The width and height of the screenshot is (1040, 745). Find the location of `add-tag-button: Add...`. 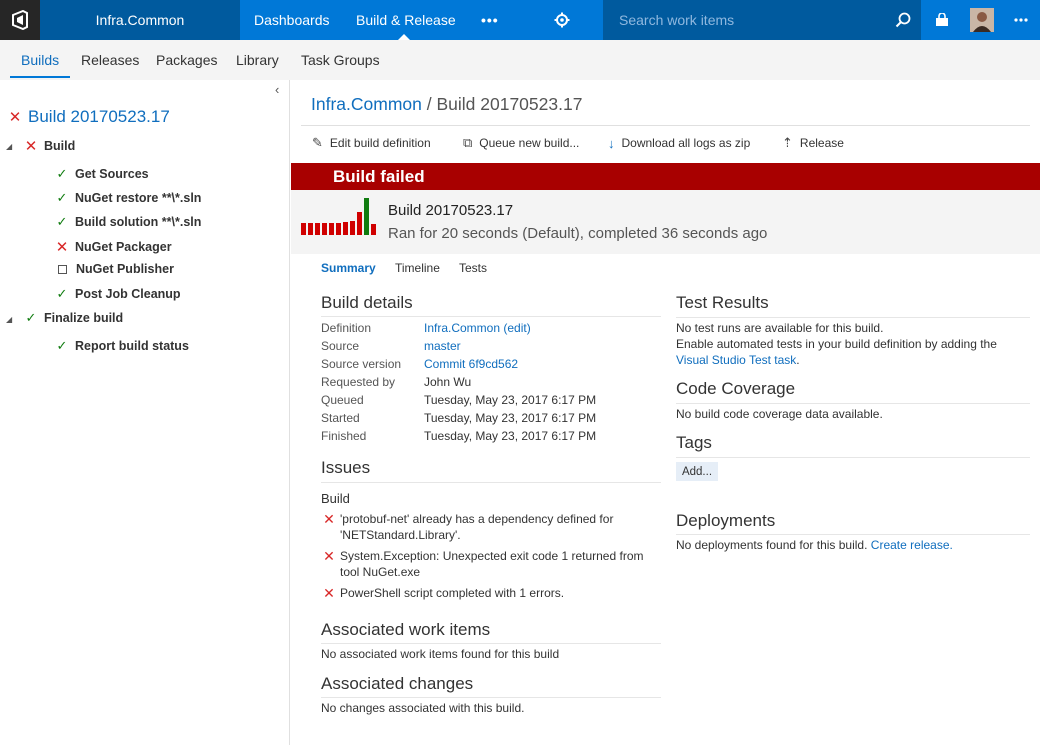

add-tag-button: Add... is located at coordinates (697, 471).